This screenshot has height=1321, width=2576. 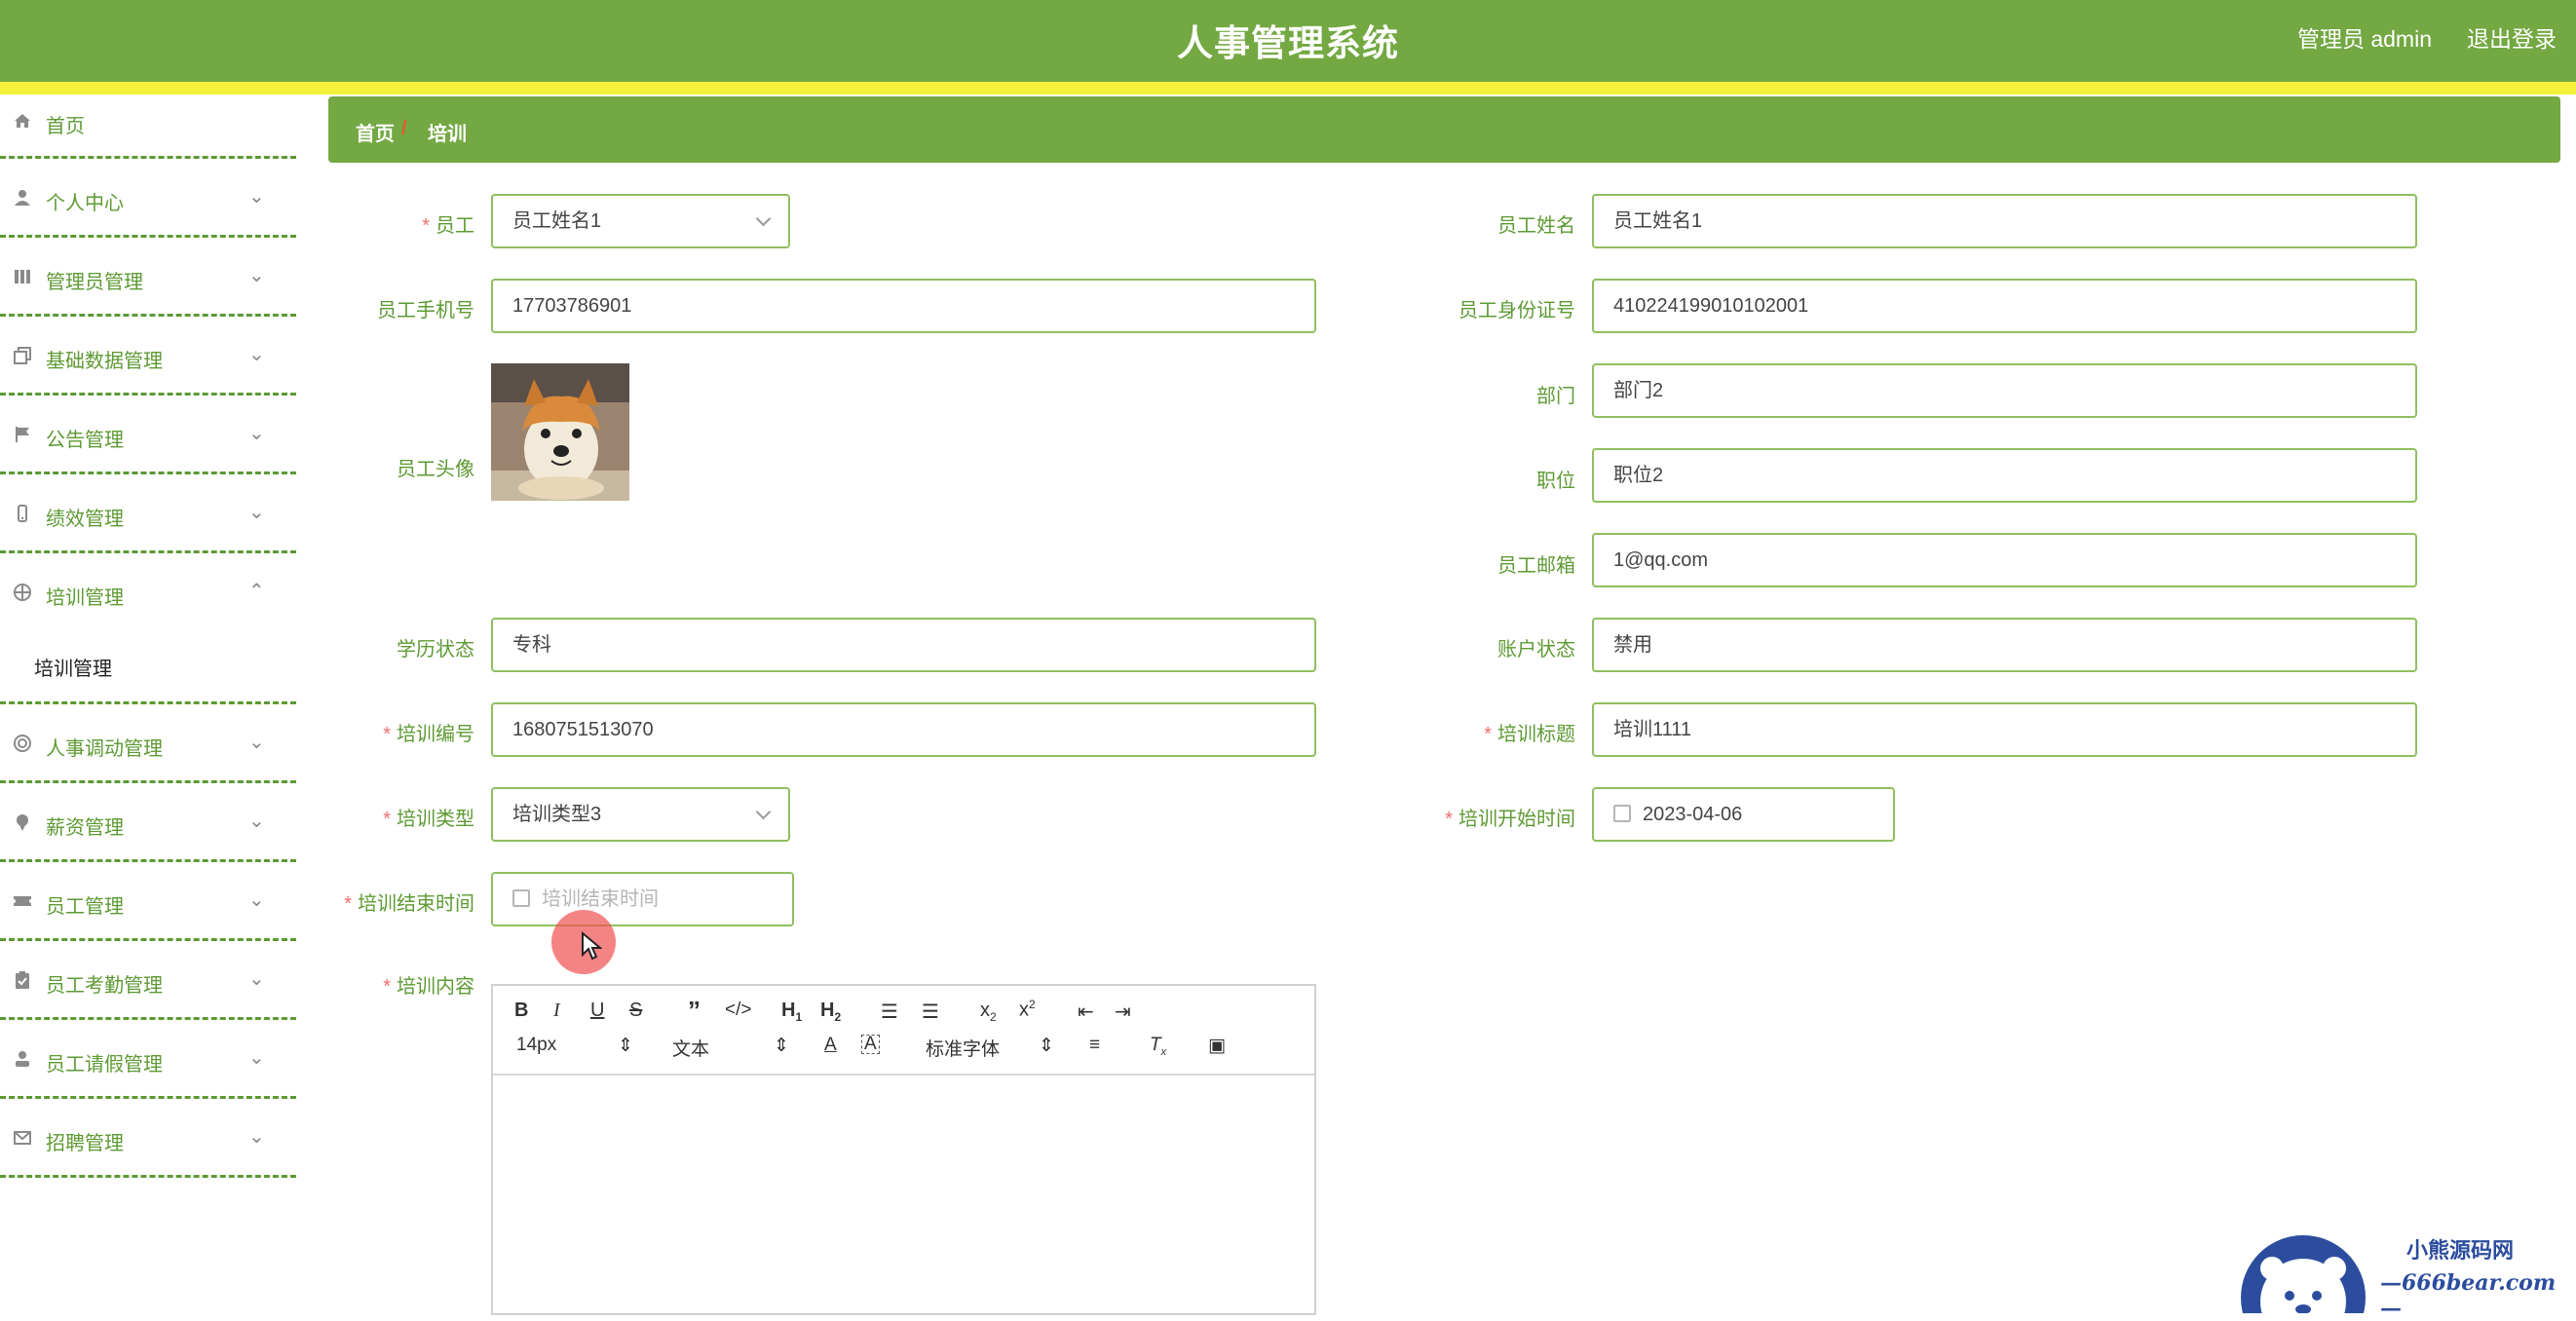 What do you see at coordinates (375, 132) in the screenshot?
I see `breadcrumb-home: 首页` at bounding box center [375, 132].